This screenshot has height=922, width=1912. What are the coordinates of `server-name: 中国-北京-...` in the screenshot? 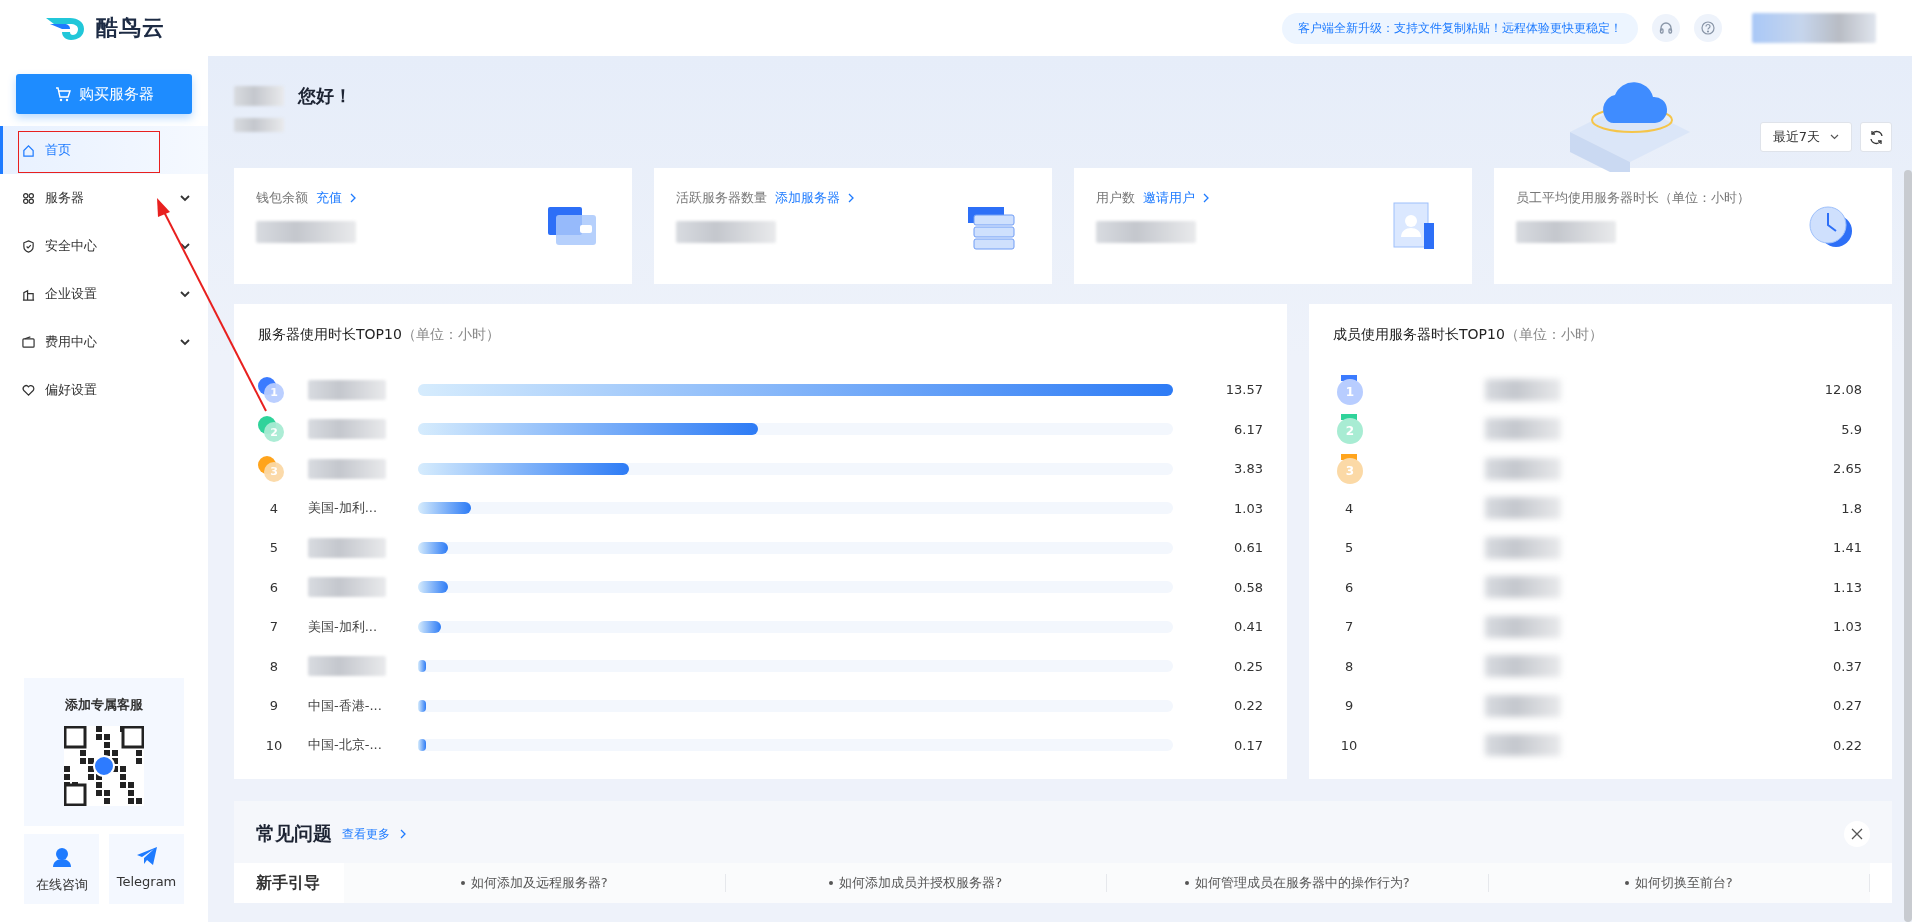 It's located at (345, 745).